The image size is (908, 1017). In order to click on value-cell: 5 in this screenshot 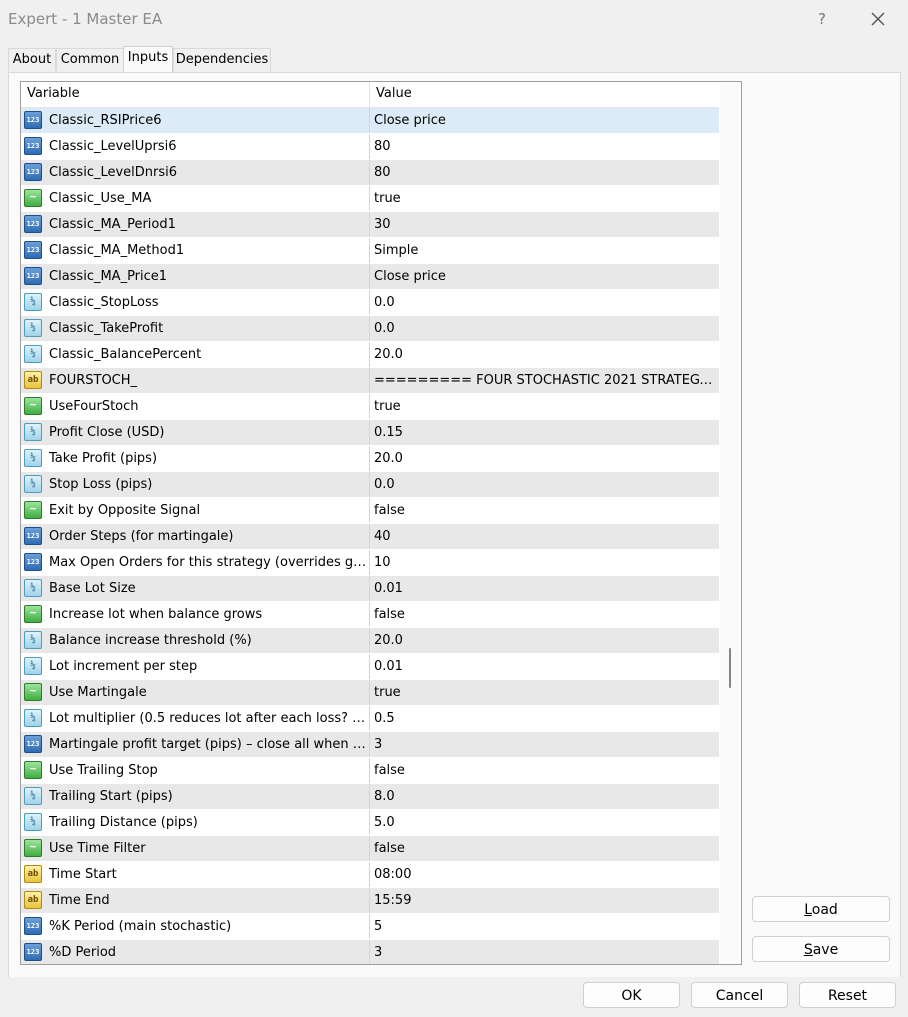, I will do `click(544, 926)`.